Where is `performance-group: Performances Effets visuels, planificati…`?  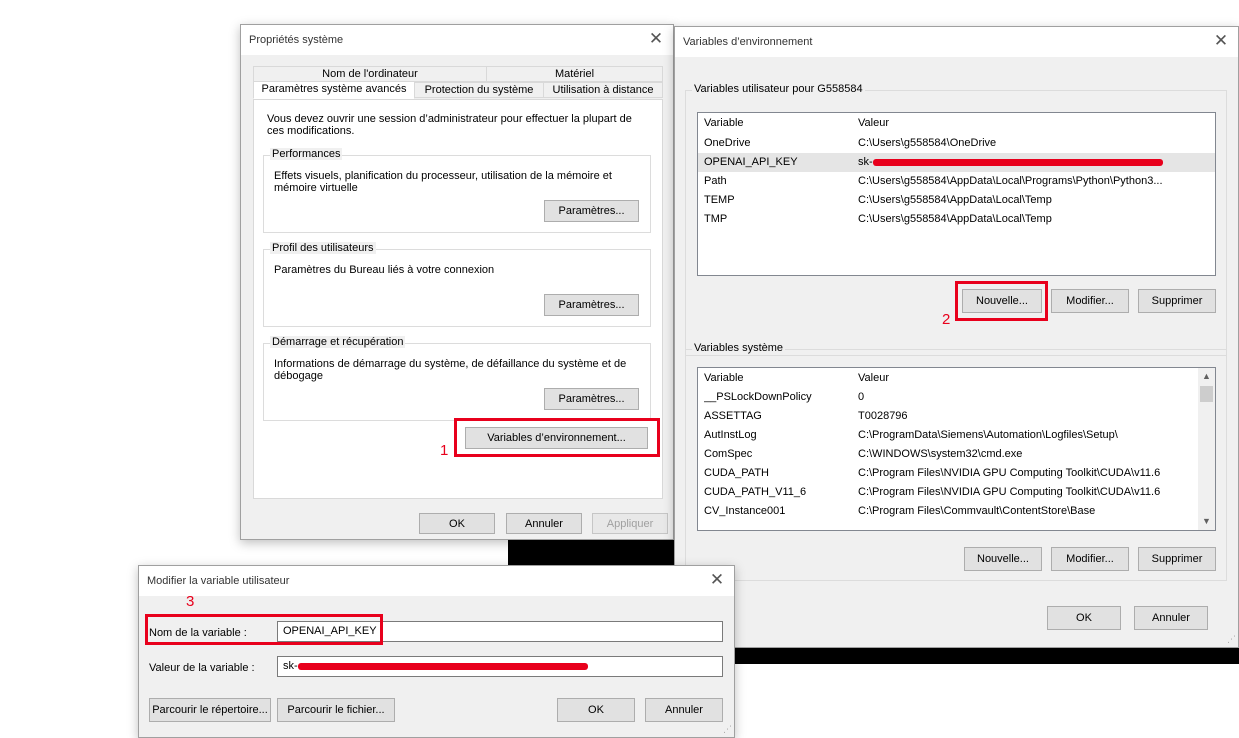
performance-group: Performances Effets visuels, planificati… is located at coordinates (457, 190).